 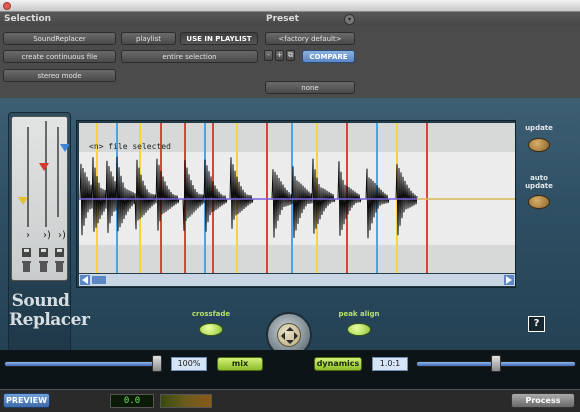 What do you see at coordinates (132, 401) in the screenshot?
I see `level-readout: 0.0` at bounding box center [132, 401].